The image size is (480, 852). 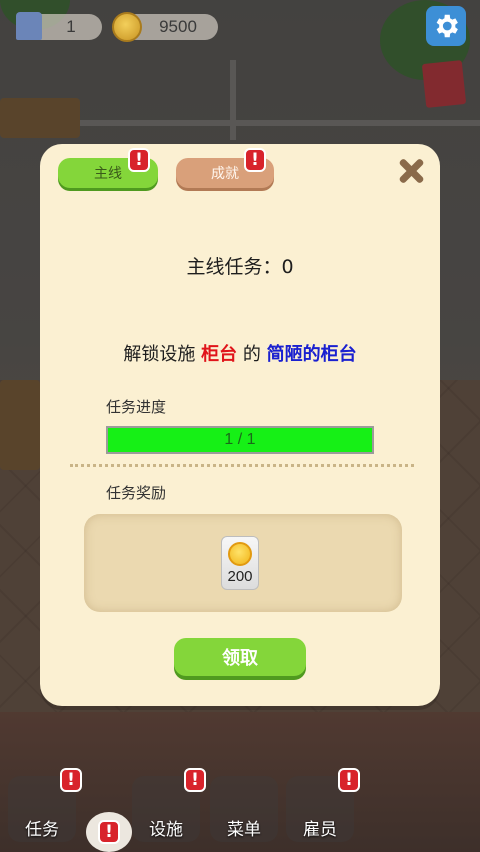 I want to click on shirt-icon, so click(x=29, y=26).